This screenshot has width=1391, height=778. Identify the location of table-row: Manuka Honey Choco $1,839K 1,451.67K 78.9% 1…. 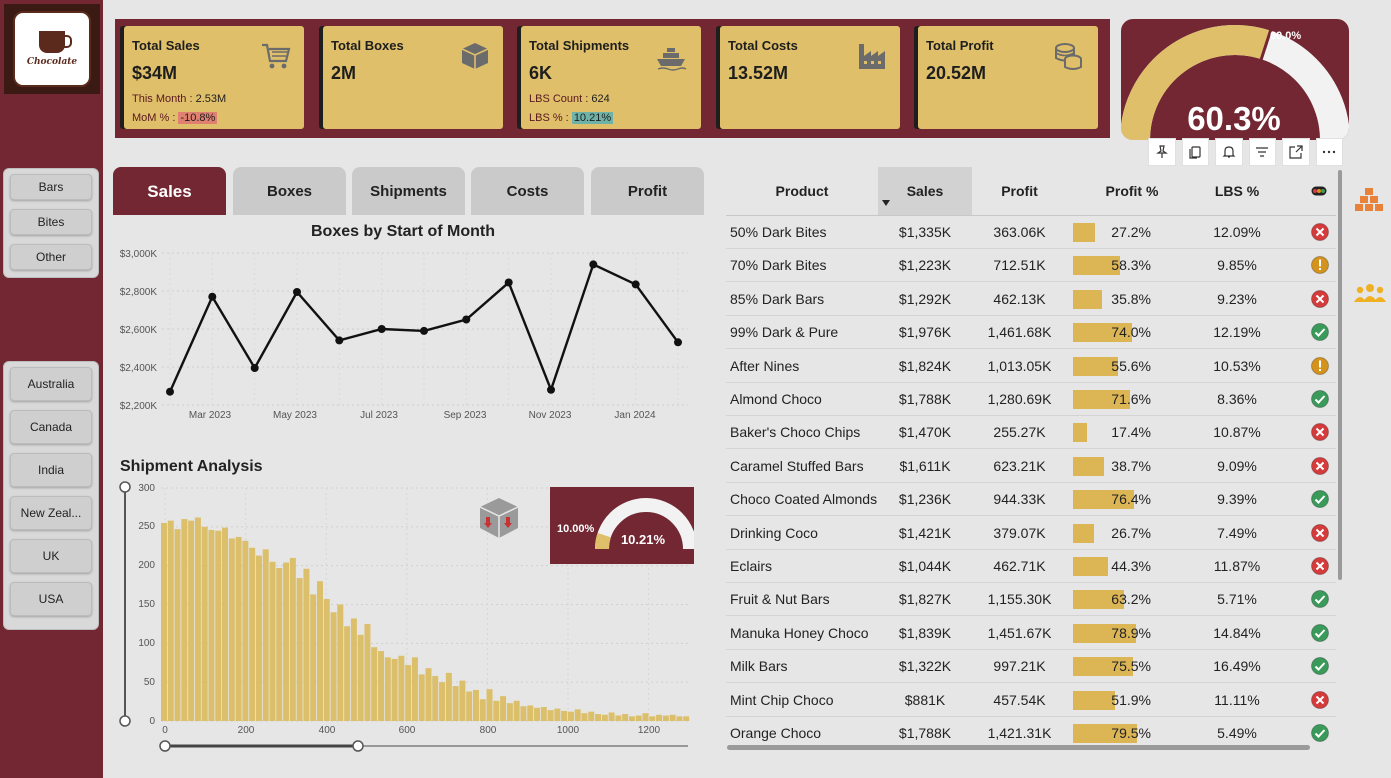
(1031, 633).